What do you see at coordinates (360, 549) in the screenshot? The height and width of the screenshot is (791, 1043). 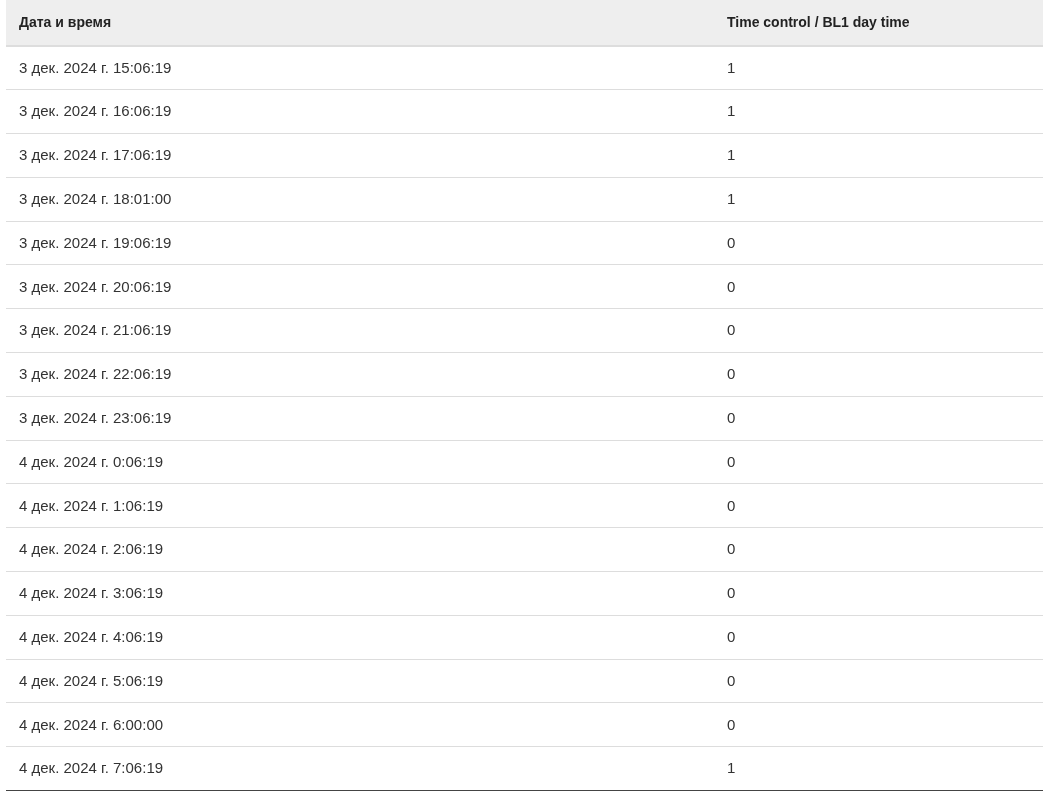 I see `table-cell: 4 дек. 2024 г. 2:06:19` at bounding box center [360, 549].